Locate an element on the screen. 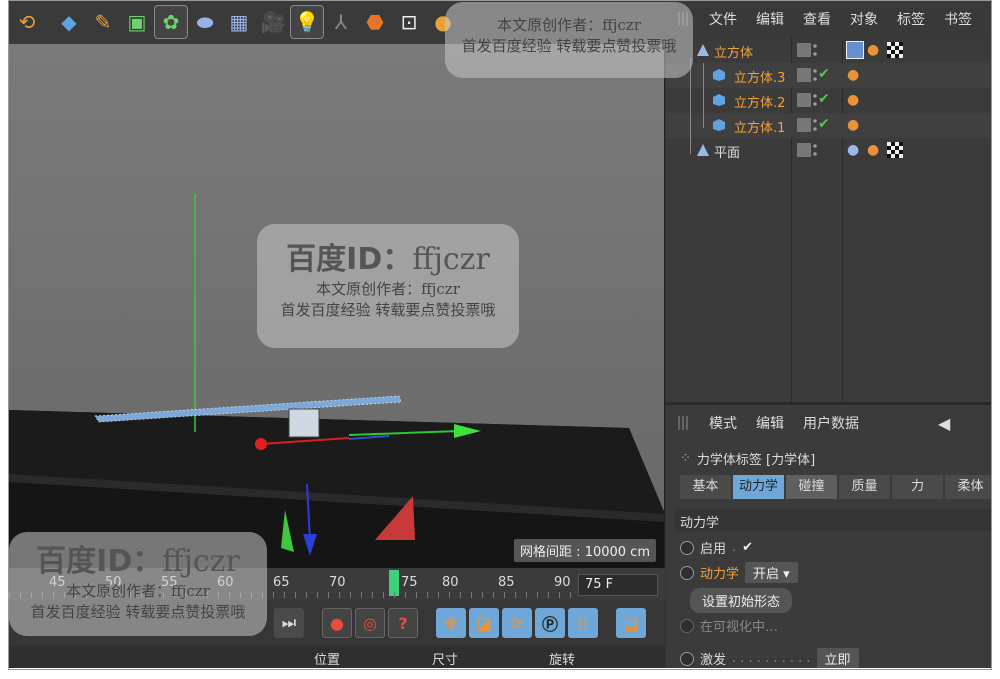 This screenshot has height=679, width=1000. move-icon: ✥ is located at coordinates (451, 623).